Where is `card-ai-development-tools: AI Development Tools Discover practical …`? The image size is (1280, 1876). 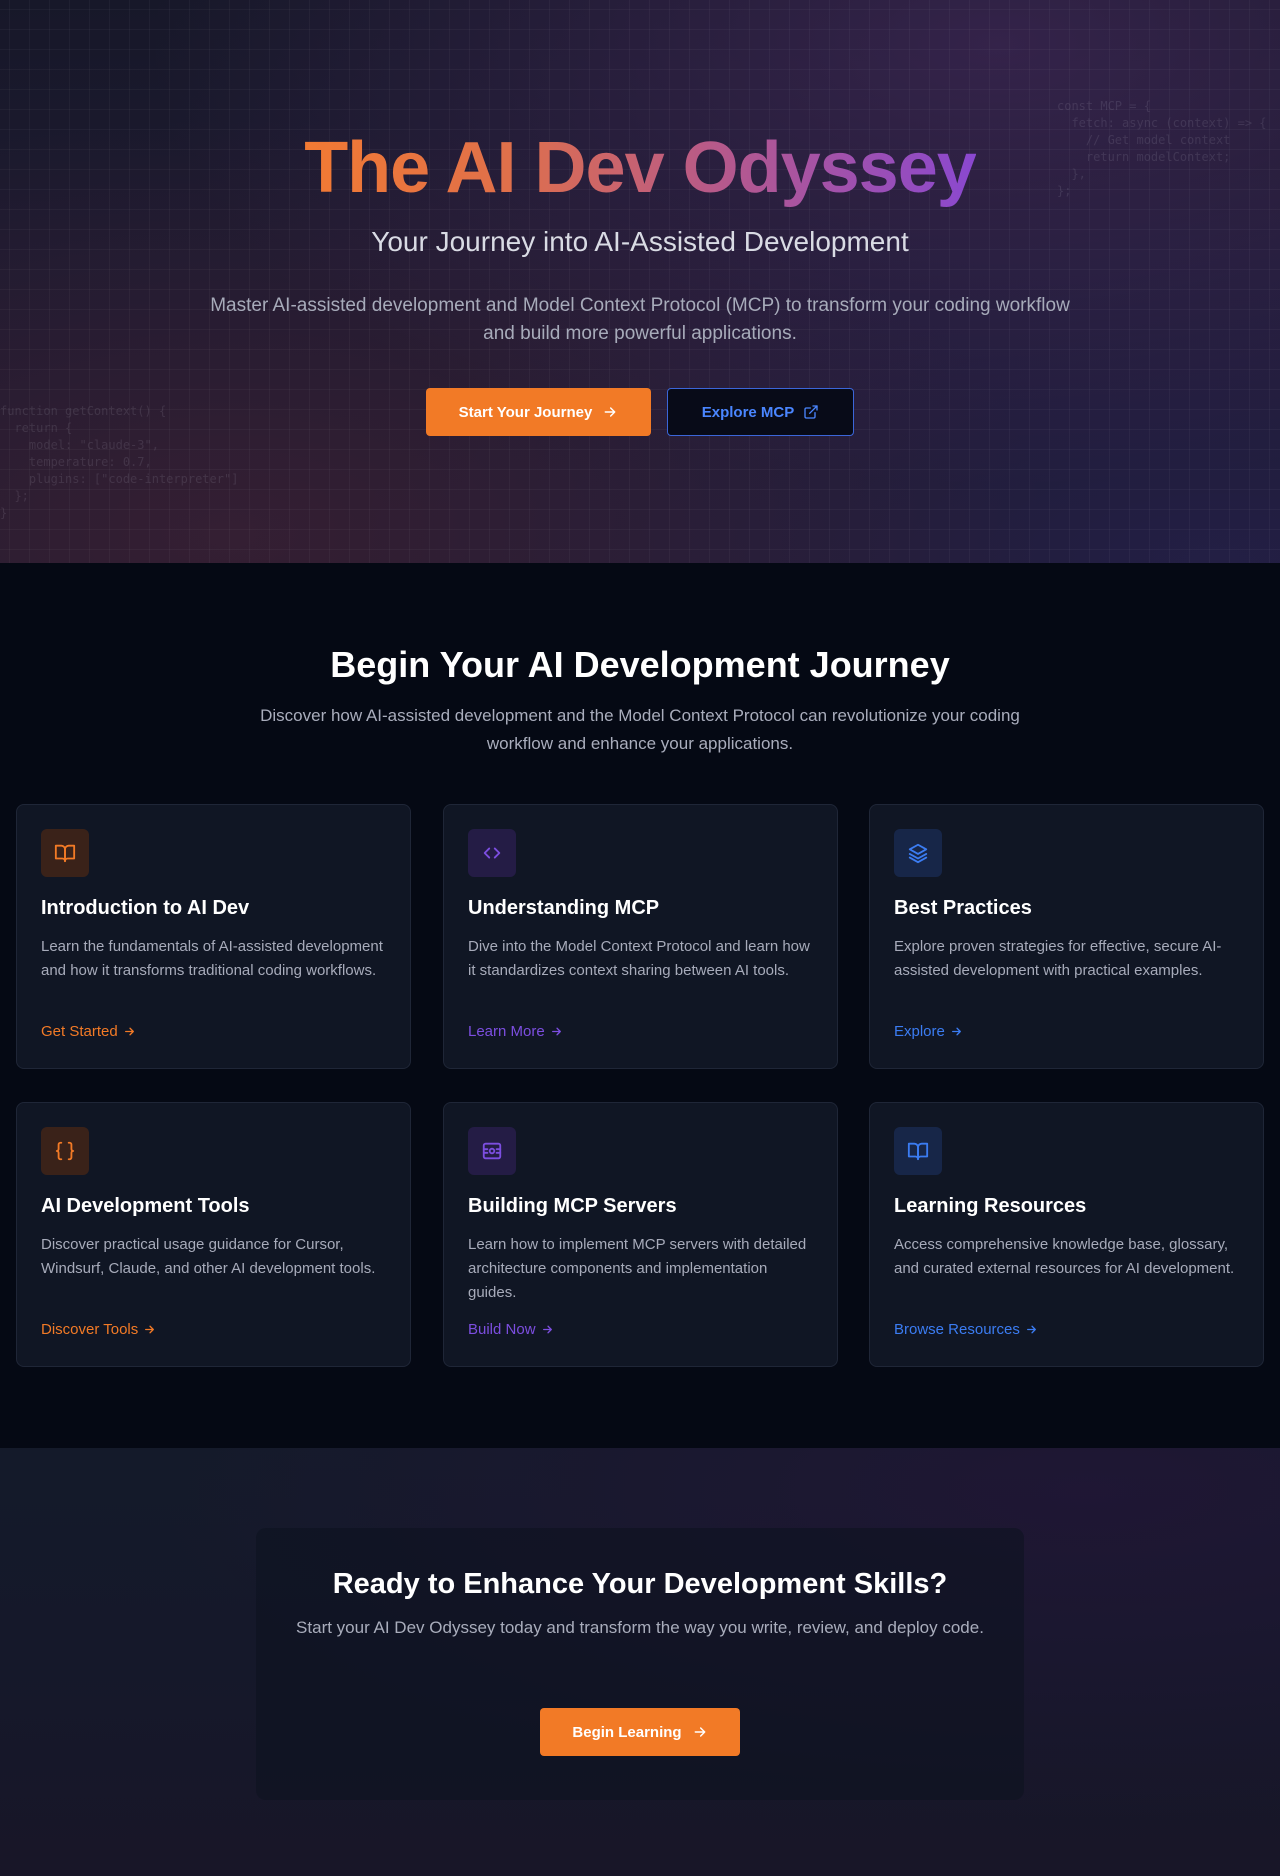 card-ai-development-tools: AI Development Tools Discover practical … is located at coordinates (213, 1234).